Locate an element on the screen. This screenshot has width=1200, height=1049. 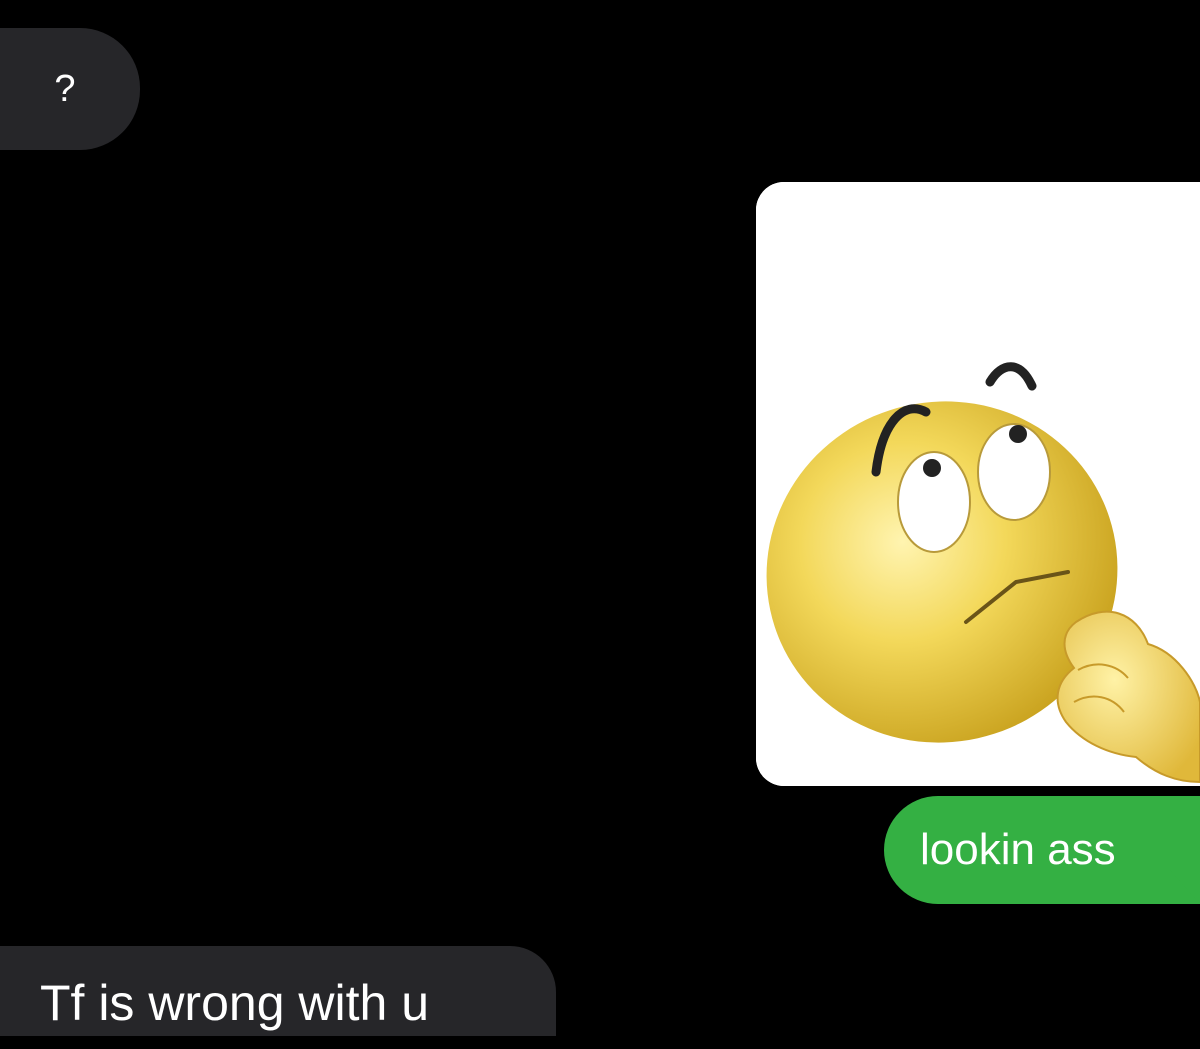
incoming-message-tf: Tf is wrong with u is located at coordinates (278, 992).